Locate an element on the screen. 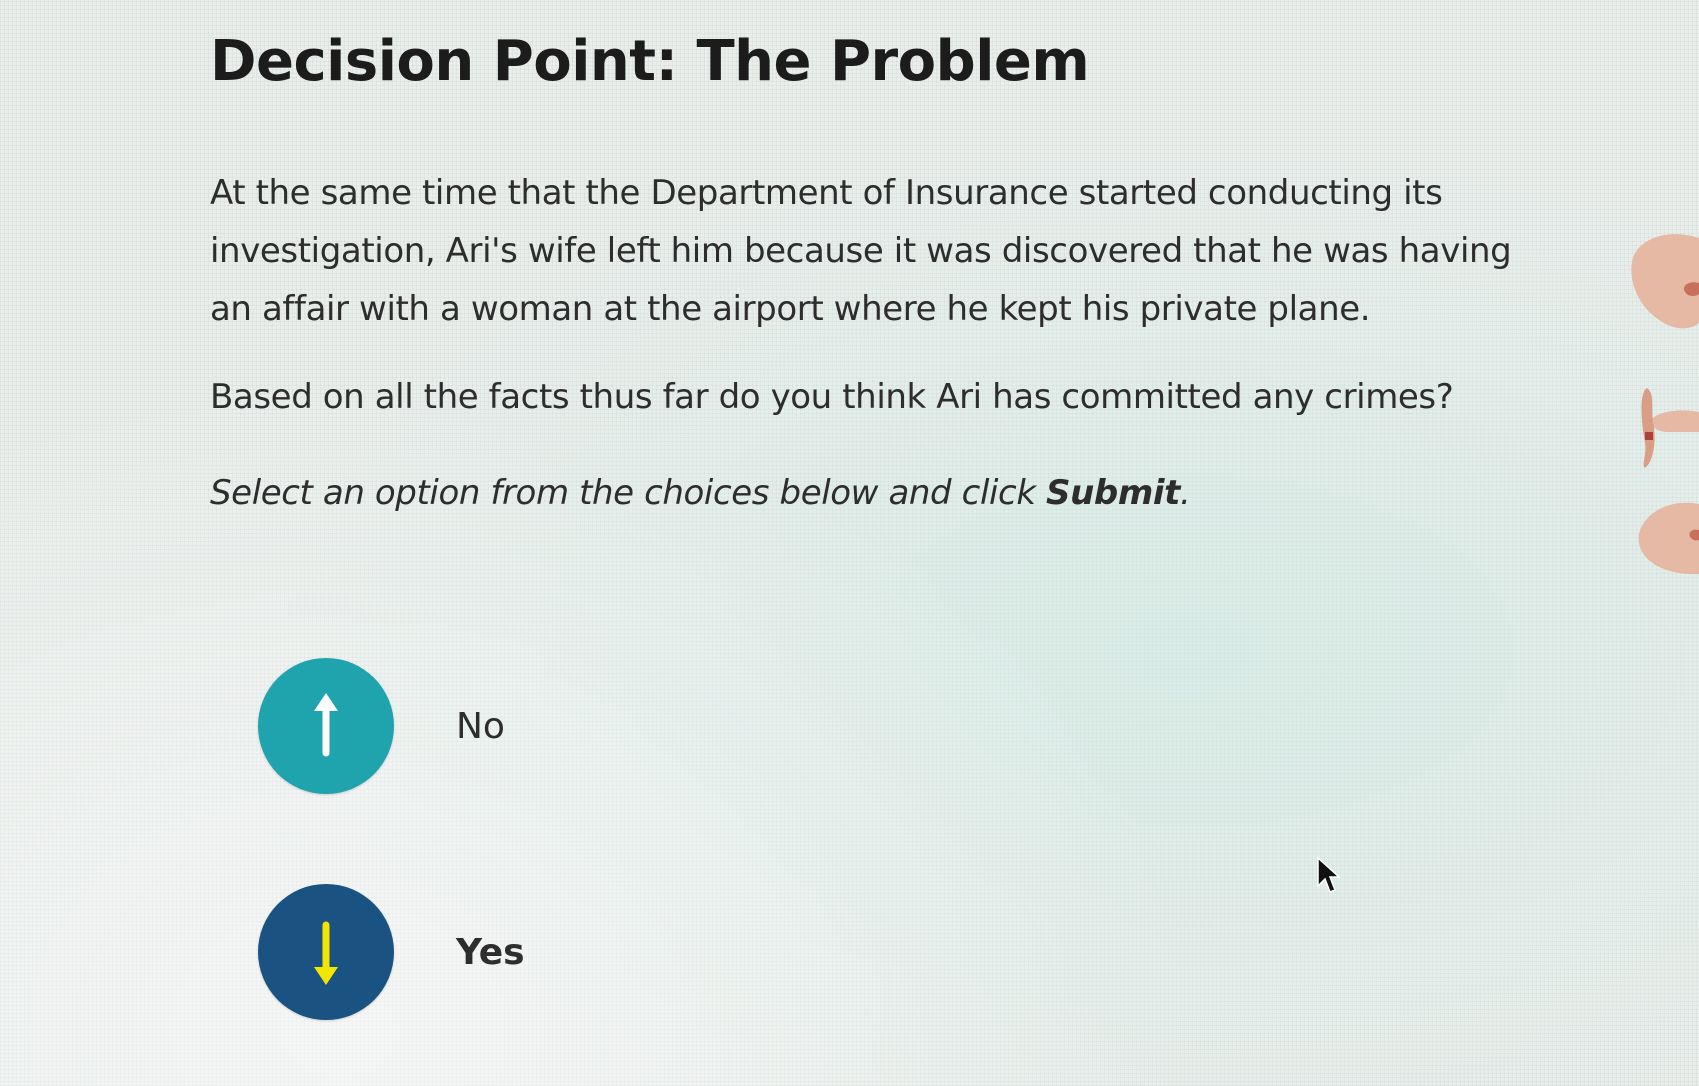  instruction-submit-emphasis: Submit is located at coordinates (1113, 493).